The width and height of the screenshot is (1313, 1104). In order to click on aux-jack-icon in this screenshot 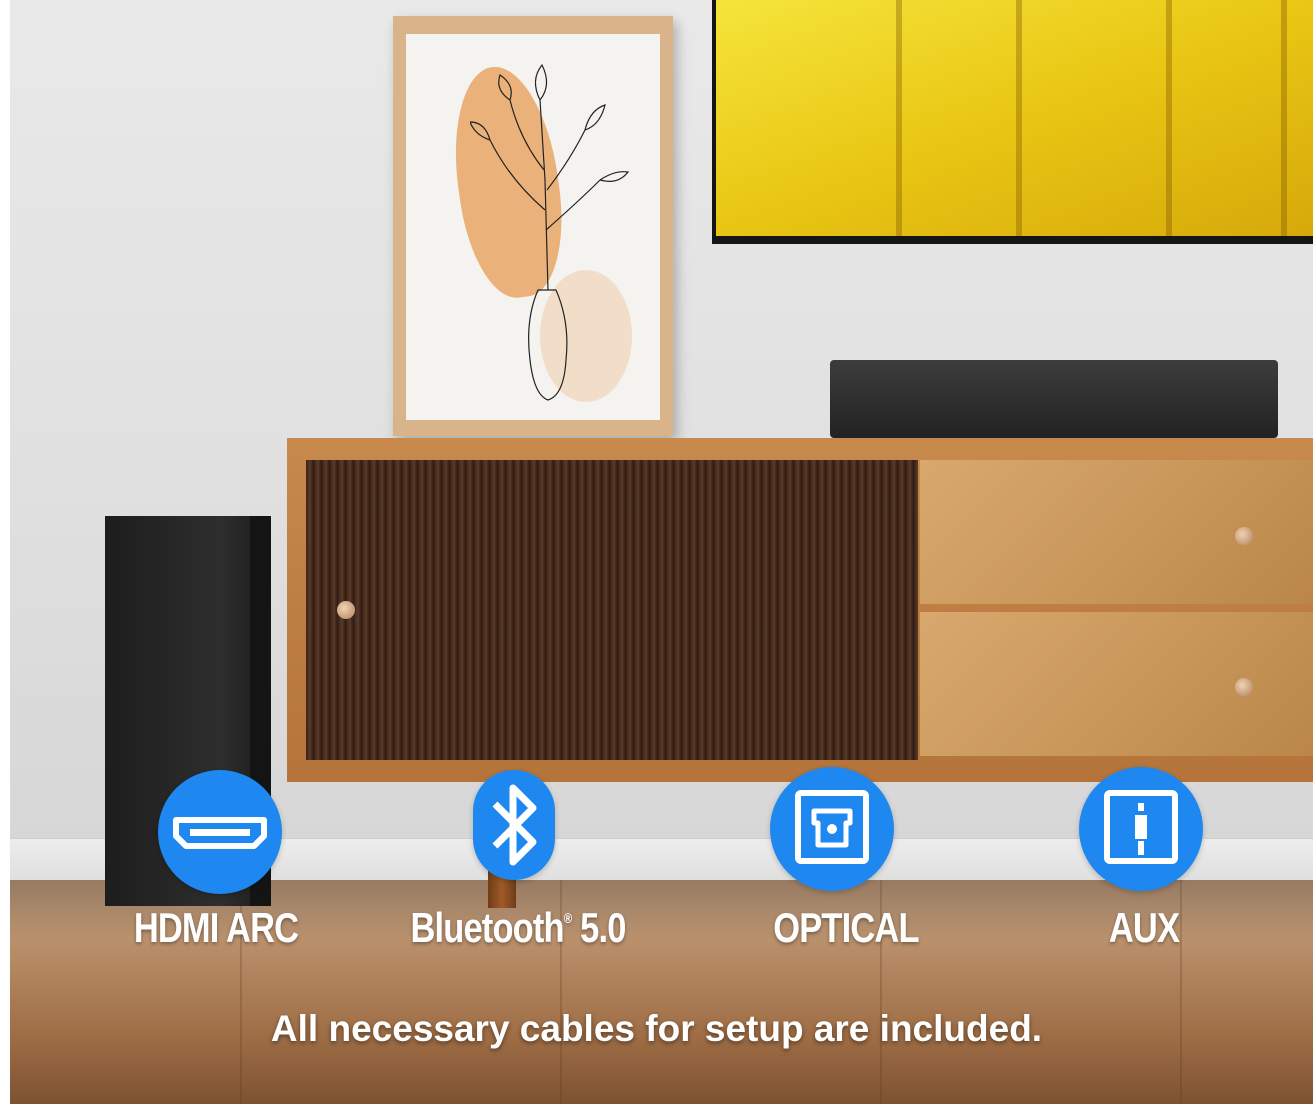, I will do `click(1141, 829)`.